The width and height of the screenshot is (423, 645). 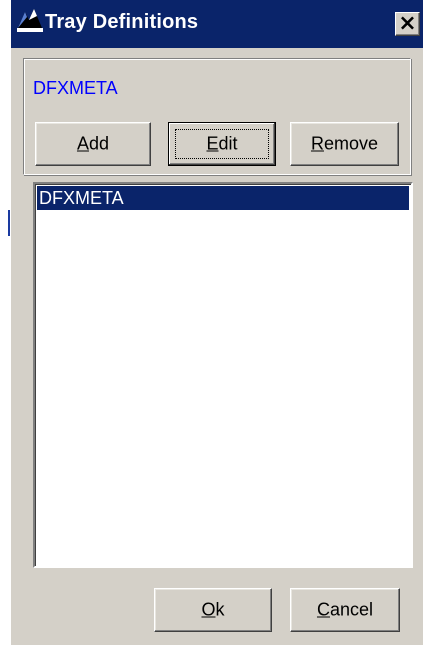 I want to click on background-window-edge, so click(x=5, y=322).